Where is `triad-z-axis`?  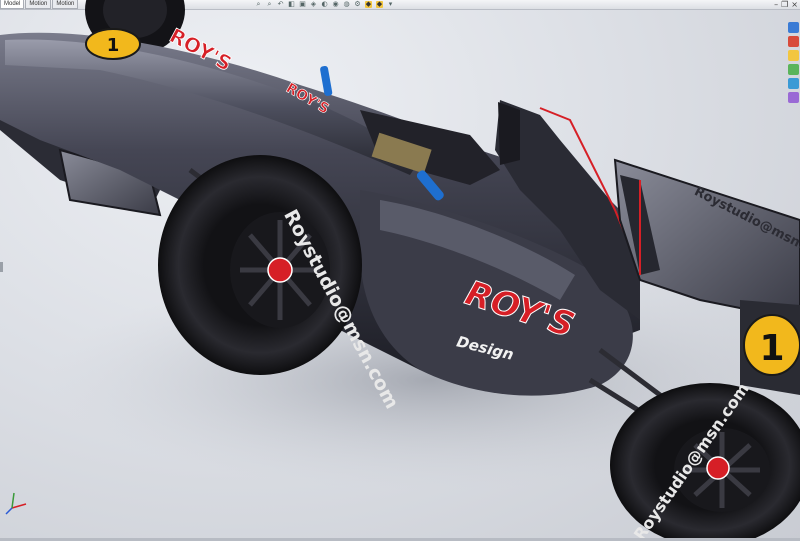 triad-z-axis is located at coordinates (9, 511).